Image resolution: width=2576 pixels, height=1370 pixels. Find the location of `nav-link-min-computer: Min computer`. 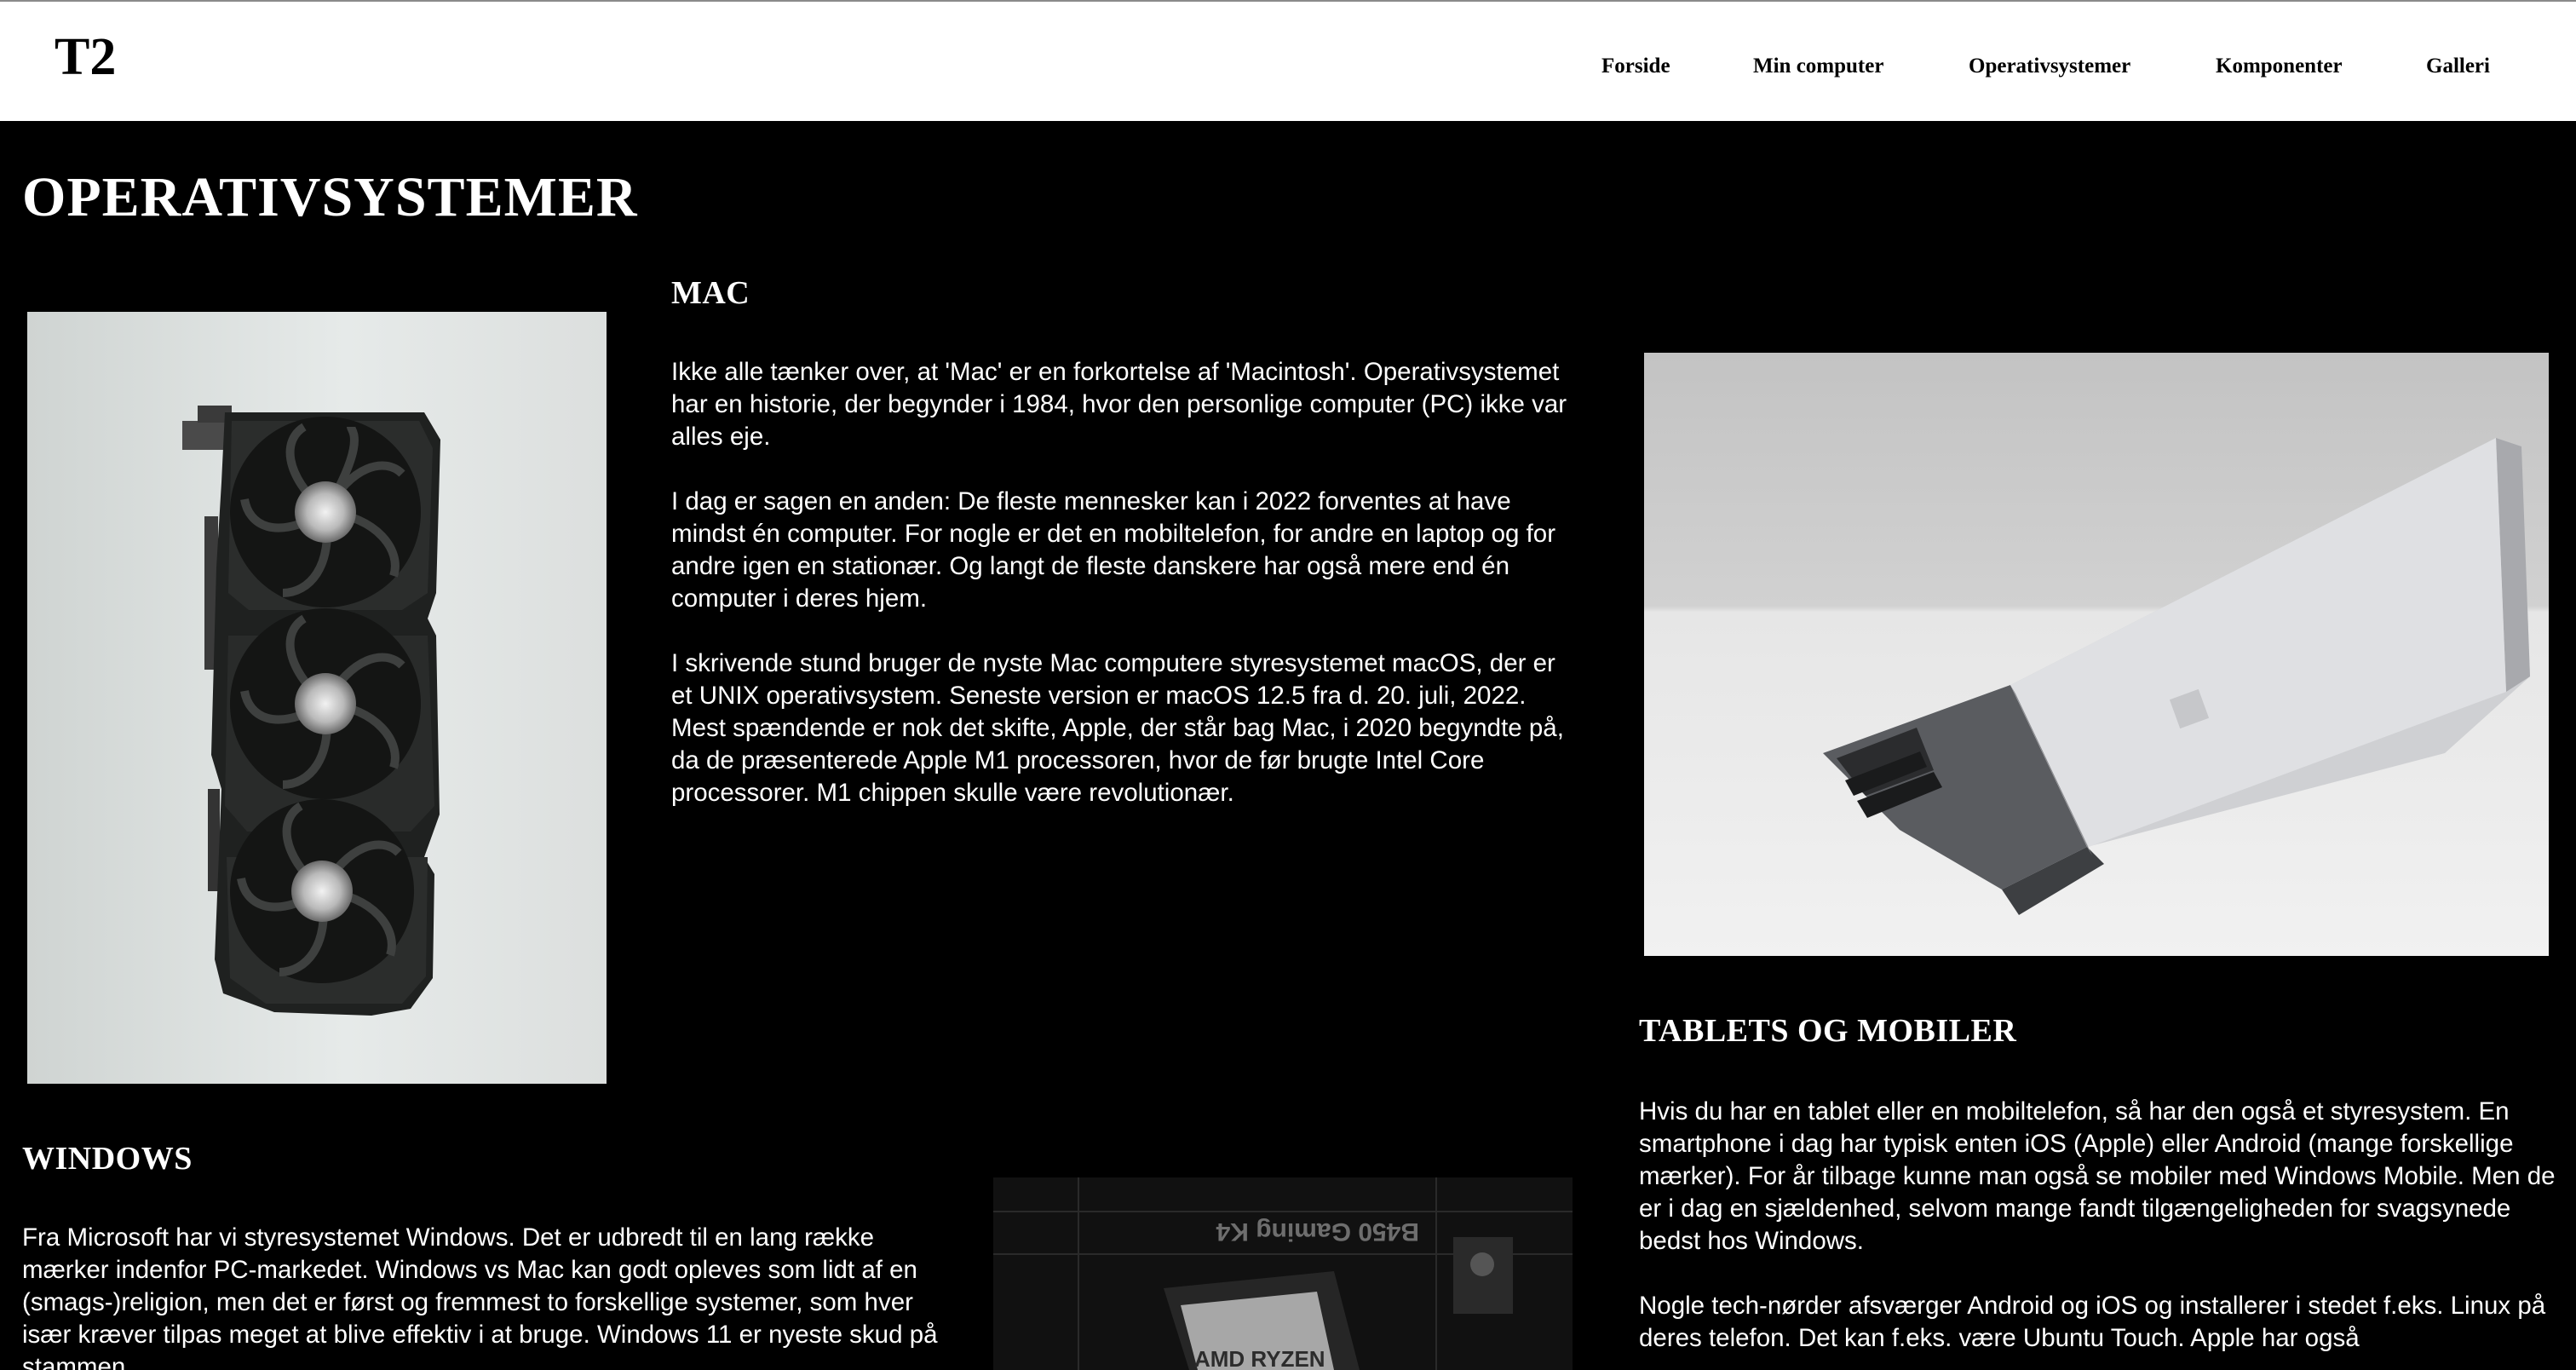

nav-link-min-computer: Min computer is located at coordinates (1818, 66).